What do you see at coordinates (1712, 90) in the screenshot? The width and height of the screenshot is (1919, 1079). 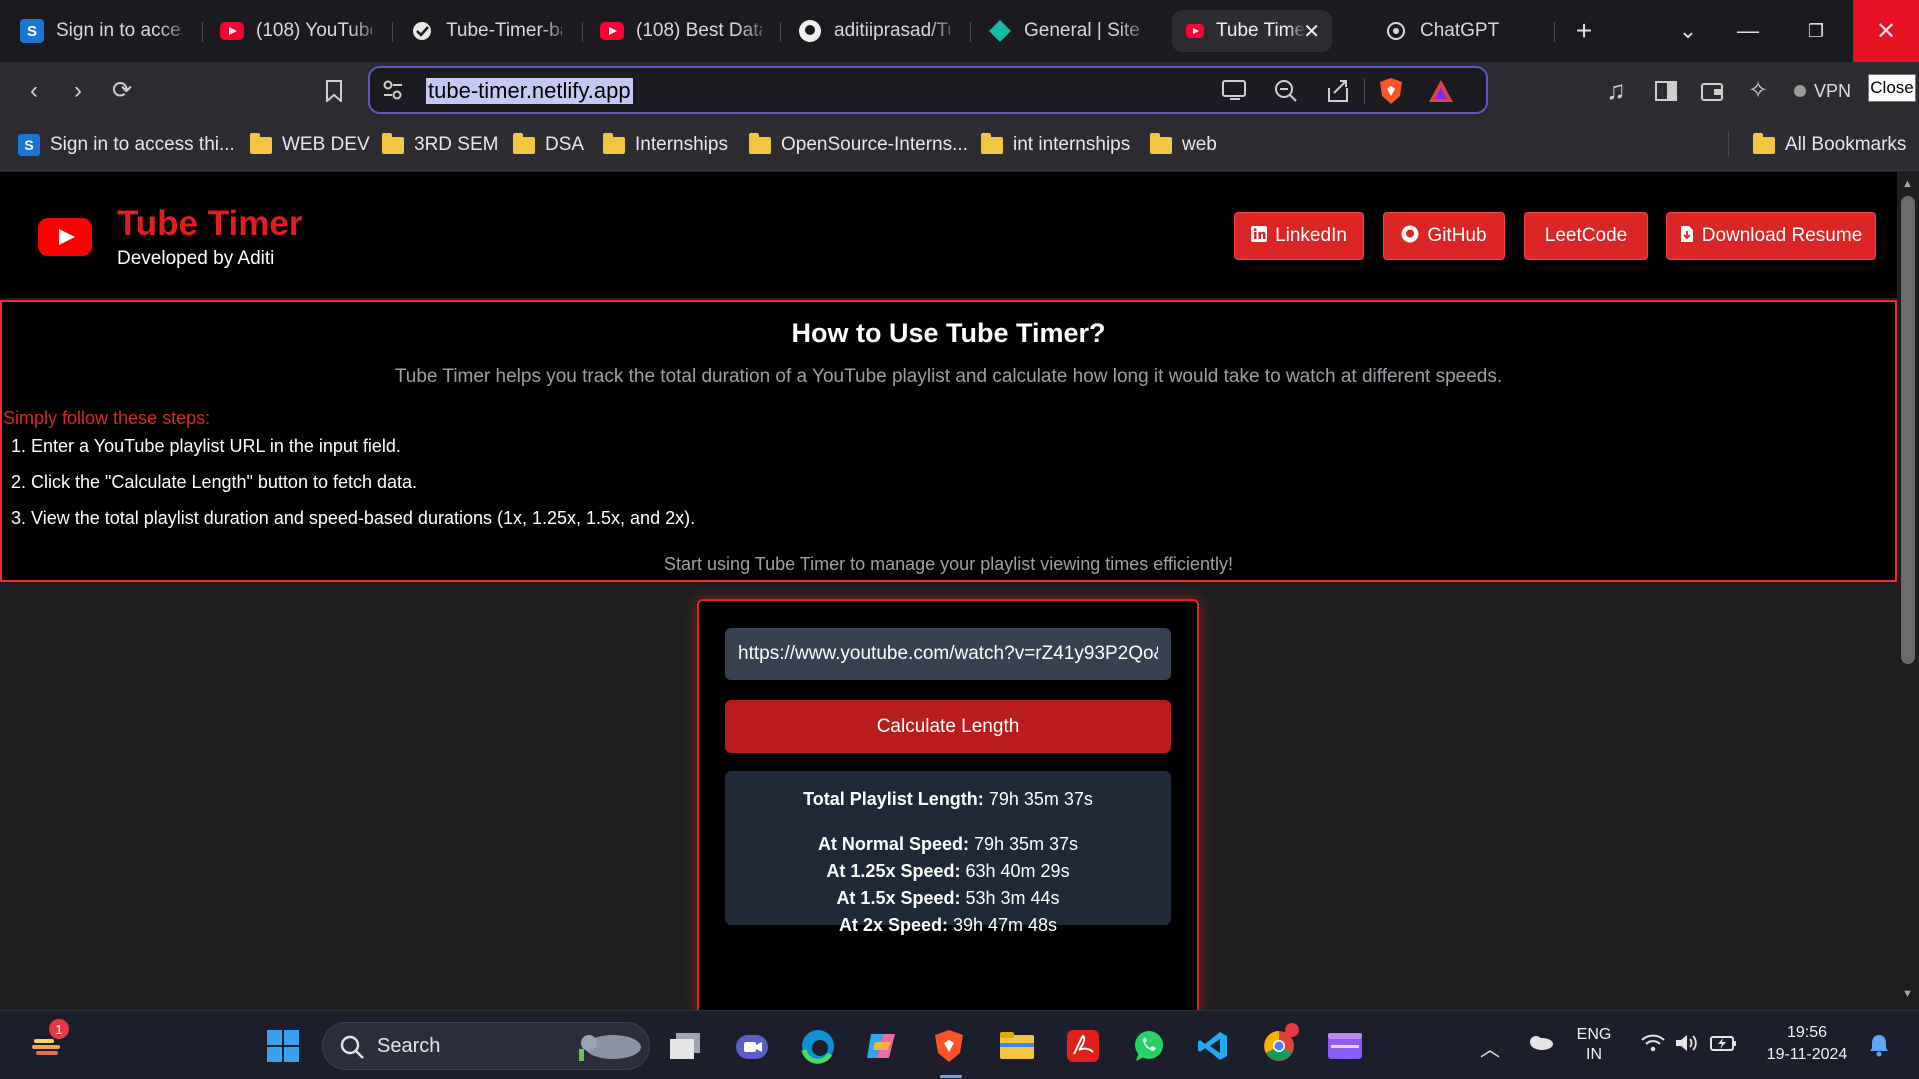 I see `wallet-icon` at bounding box center [1712, 90].